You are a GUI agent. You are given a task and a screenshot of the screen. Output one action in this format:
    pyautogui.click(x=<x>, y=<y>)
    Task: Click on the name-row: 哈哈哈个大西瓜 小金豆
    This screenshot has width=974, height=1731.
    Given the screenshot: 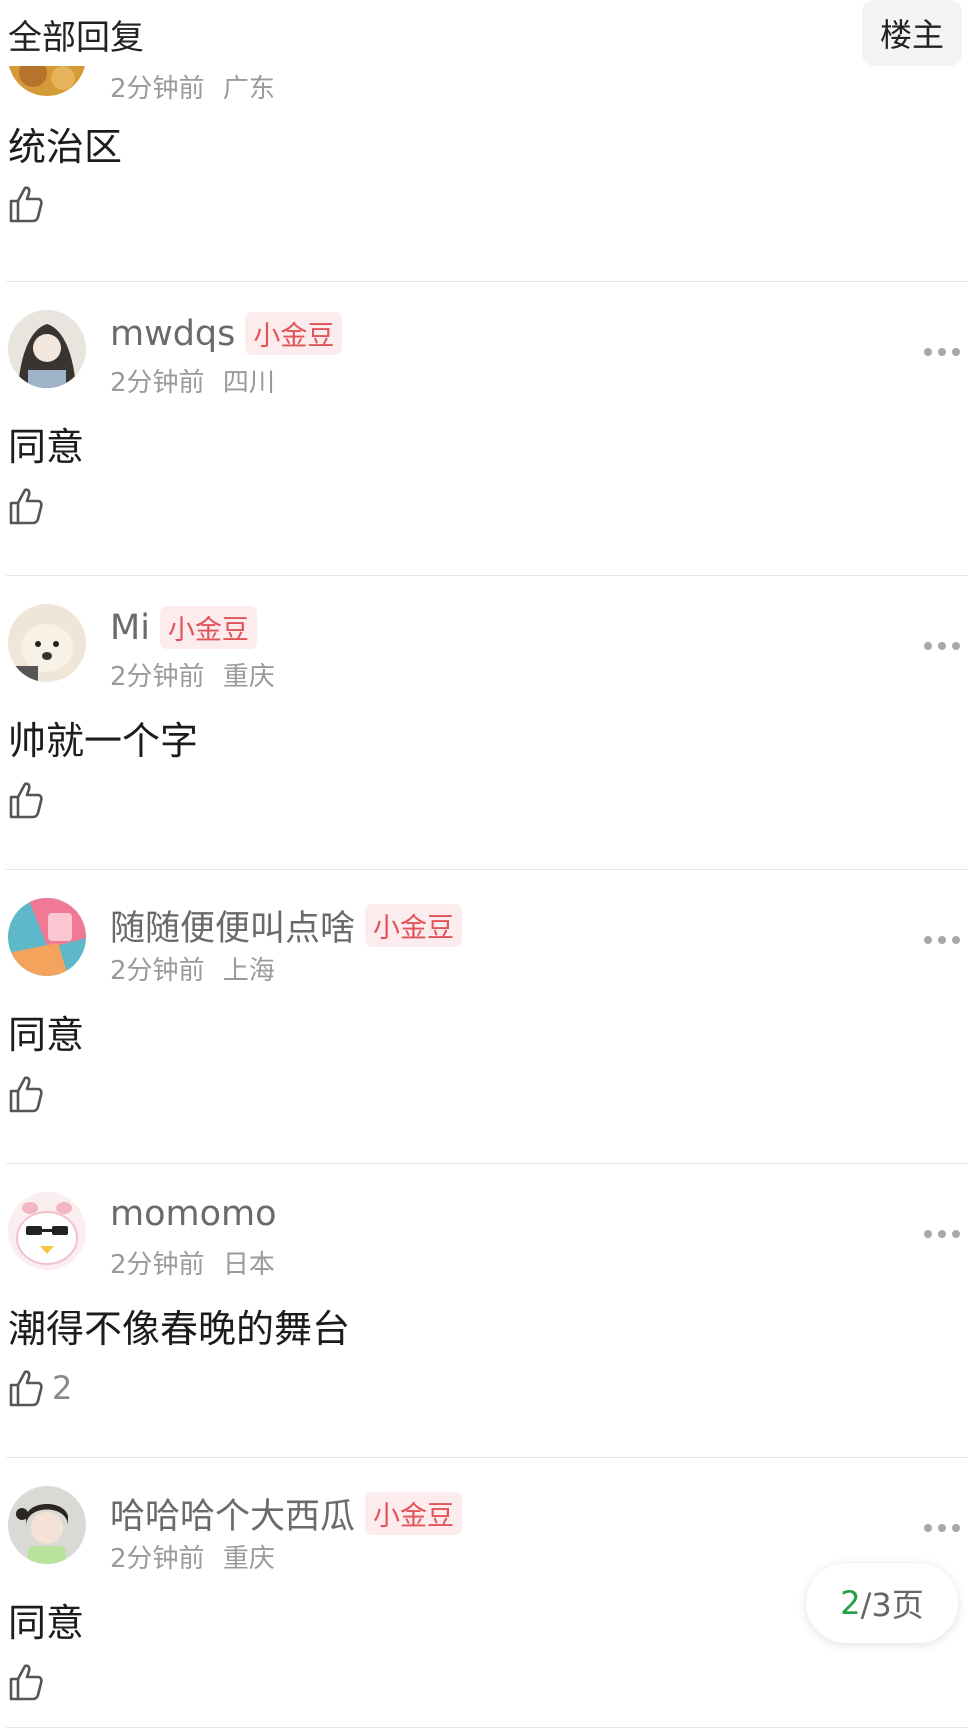 What is the action you would take?
    pyautogui.click(x=286, y=1513)
    